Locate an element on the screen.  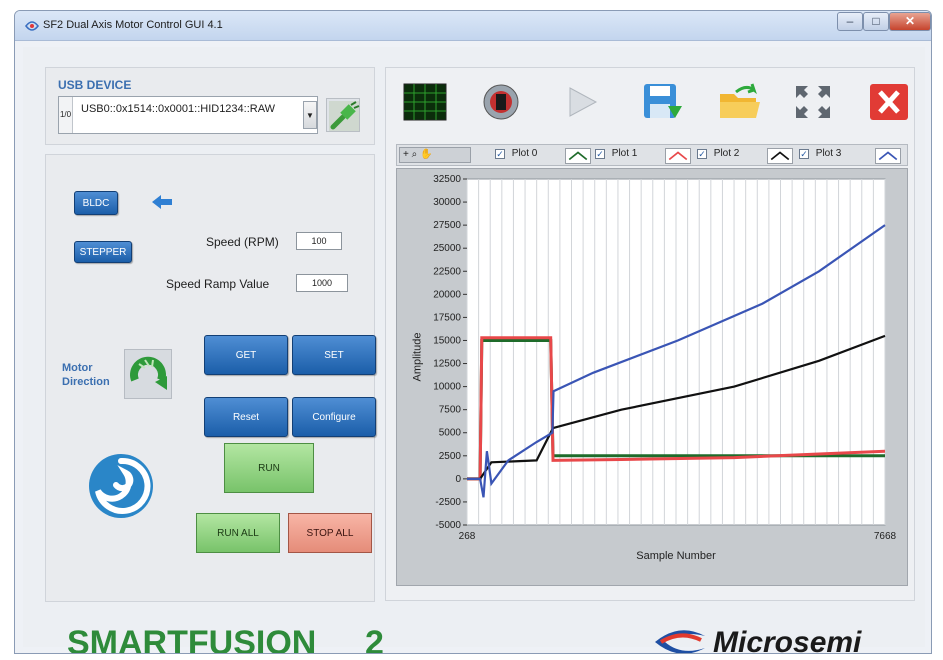
smartfusion-text: SMARTFUSION is located at coordinates (191, 639).